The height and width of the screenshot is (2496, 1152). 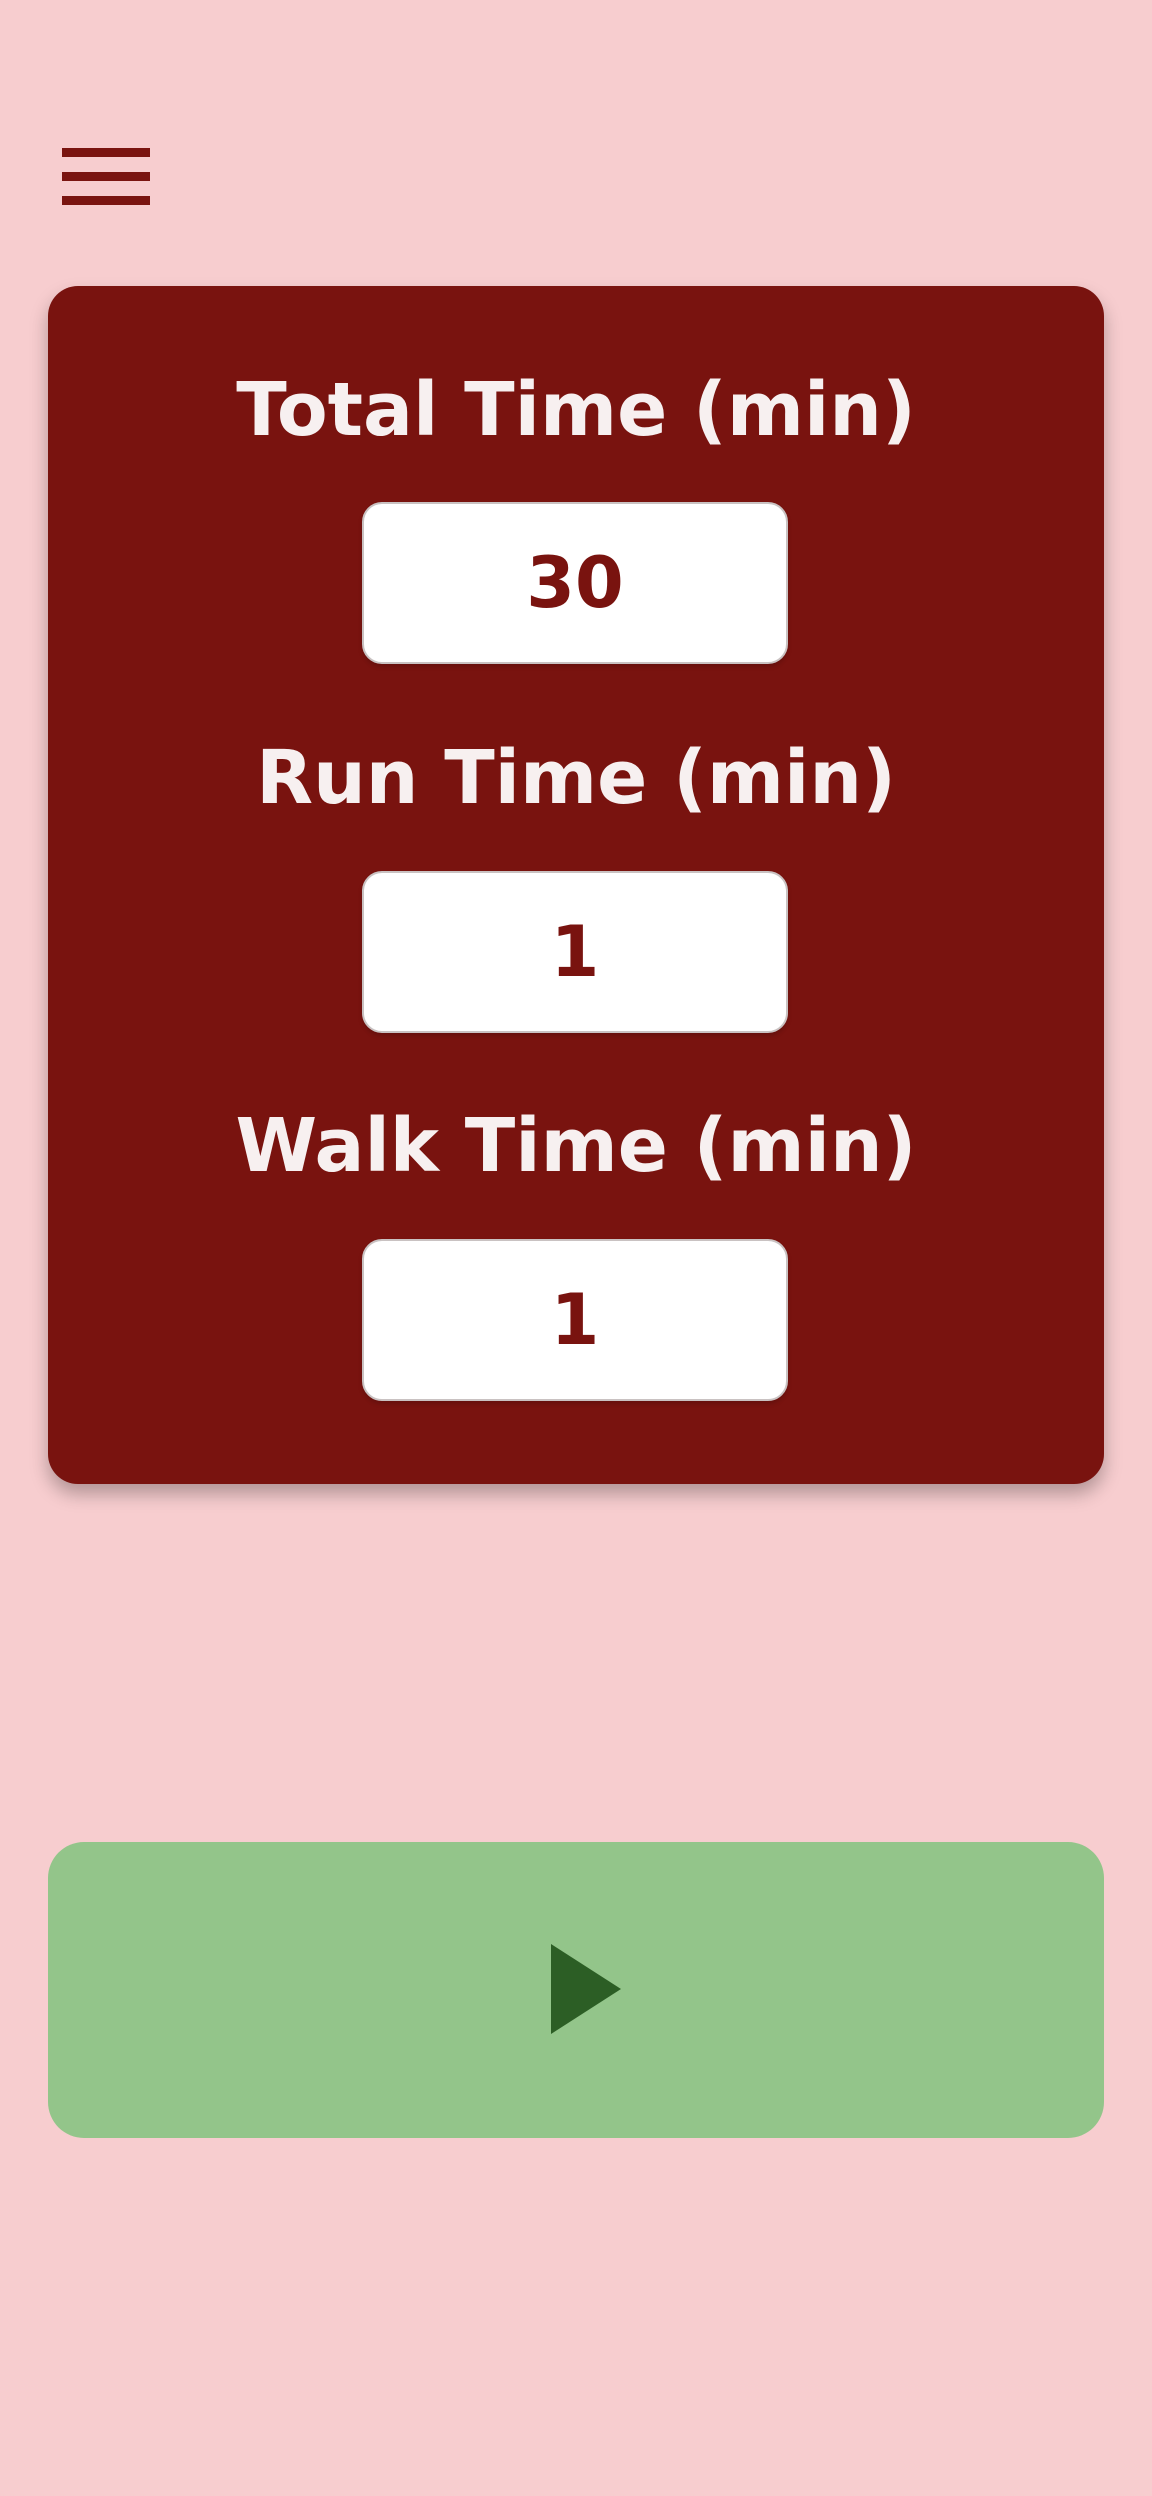 What do you see at coordinates (576, 778) in the screenshot?
I see `run-time-label: Run Time (min)` at bounding box center [576, 778].